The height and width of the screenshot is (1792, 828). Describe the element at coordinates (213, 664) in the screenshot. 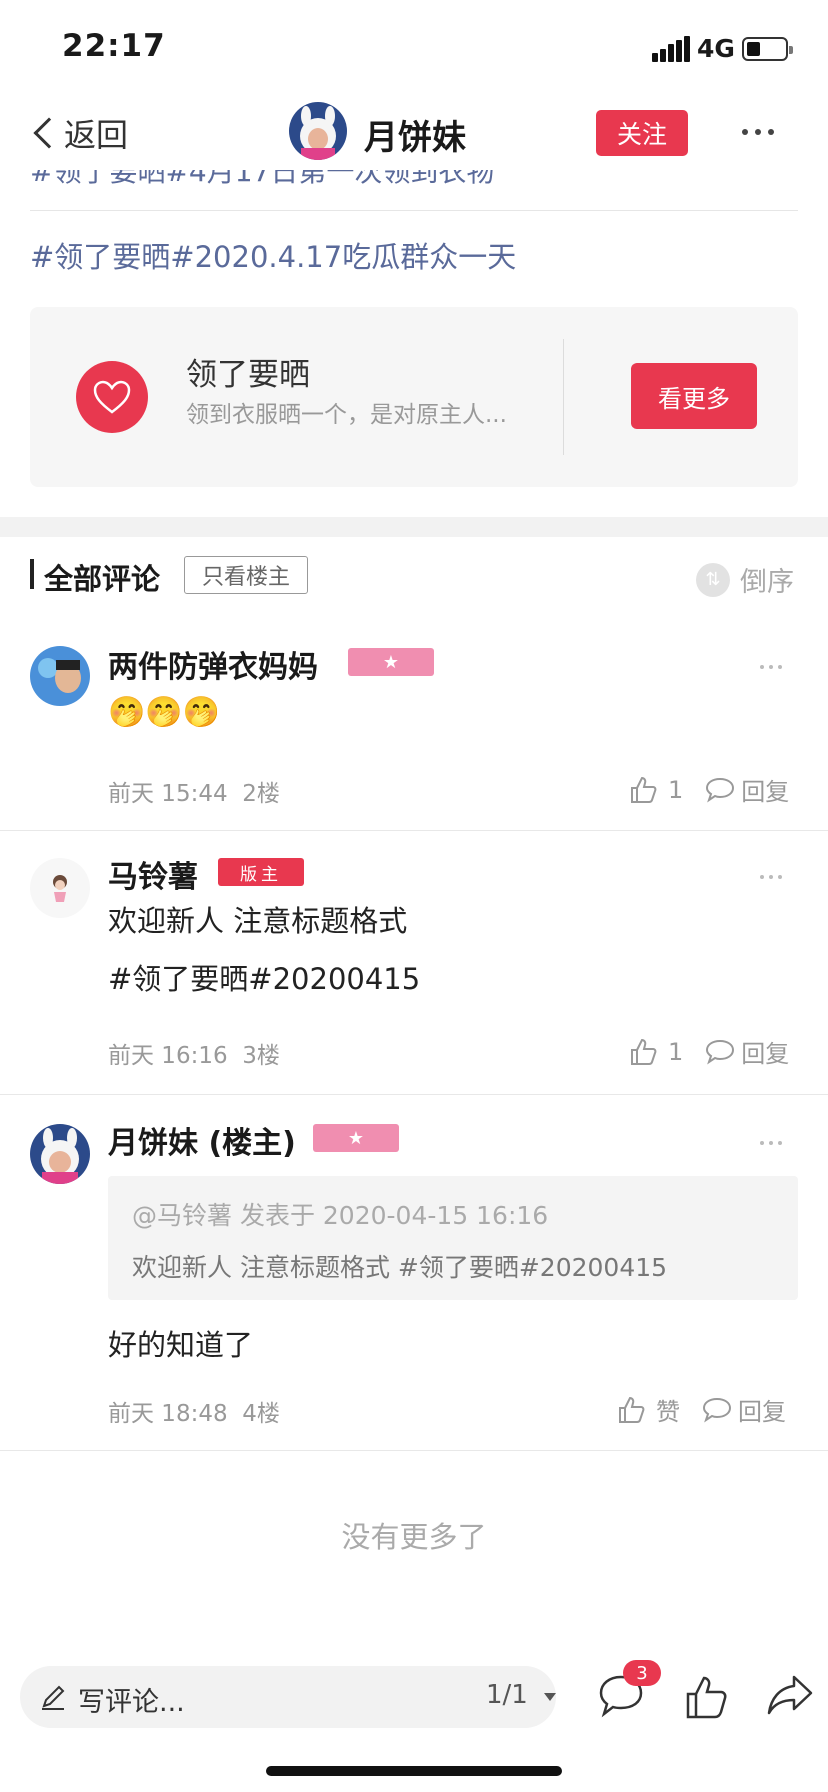

I see `commenter-name: 两件防弹衣妈妈` at that location.